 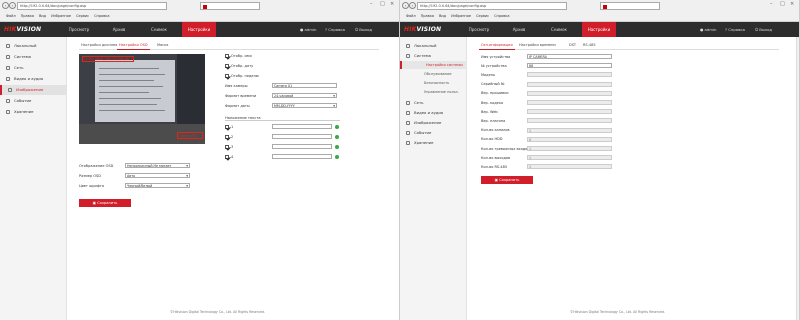 What do you see at coordinates (304, 95) in the screenshot?
I see `time-format-select: 24-часовой` at bounding box center [304, 95].